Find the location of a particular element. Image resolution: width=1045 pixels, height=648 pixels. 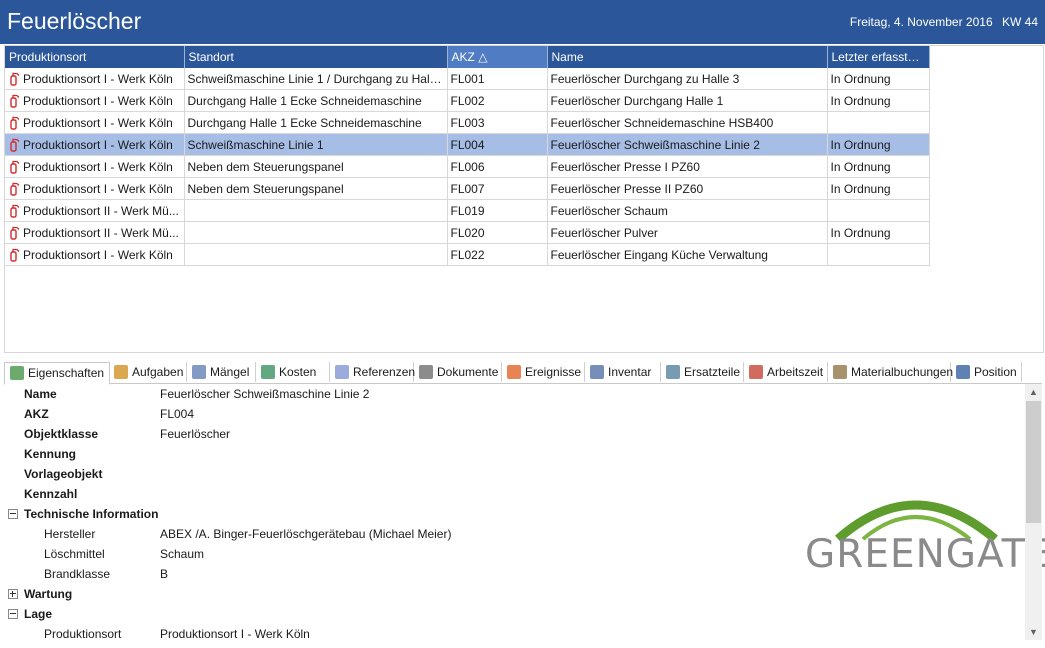

column-header-standort: Standort is located at coordinates (316, 57).